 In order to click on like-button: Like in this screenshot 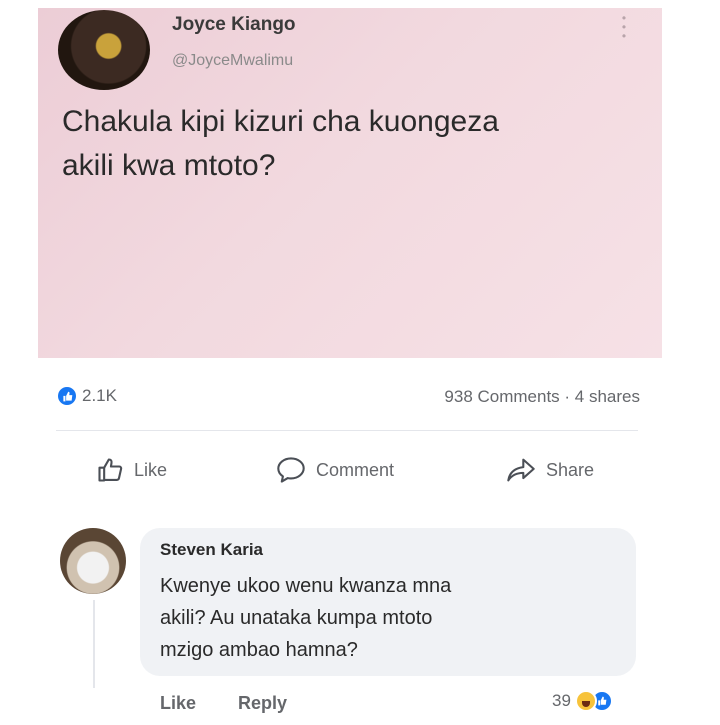, I will do `click(131, 470)`.